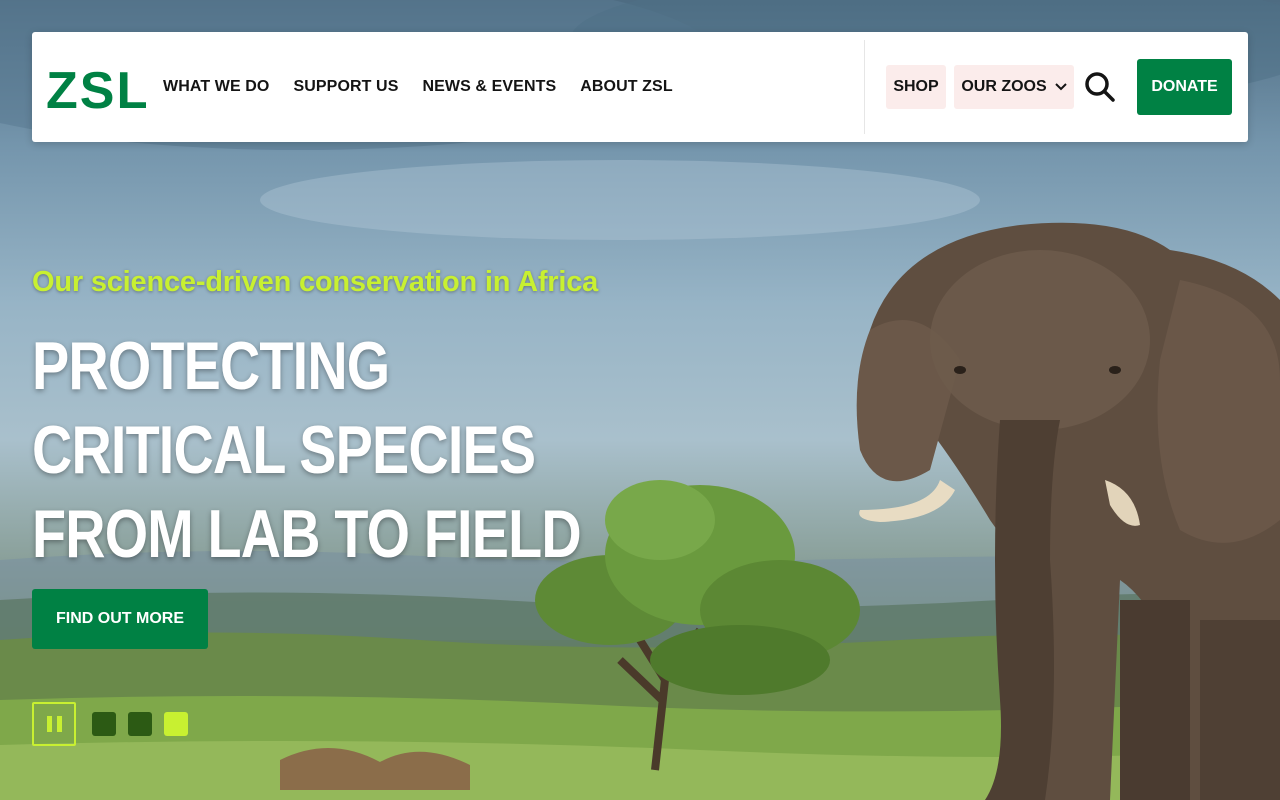 The image size is (1280, 800). I want to click on donate-label: DONATE, so click(1184, 86).